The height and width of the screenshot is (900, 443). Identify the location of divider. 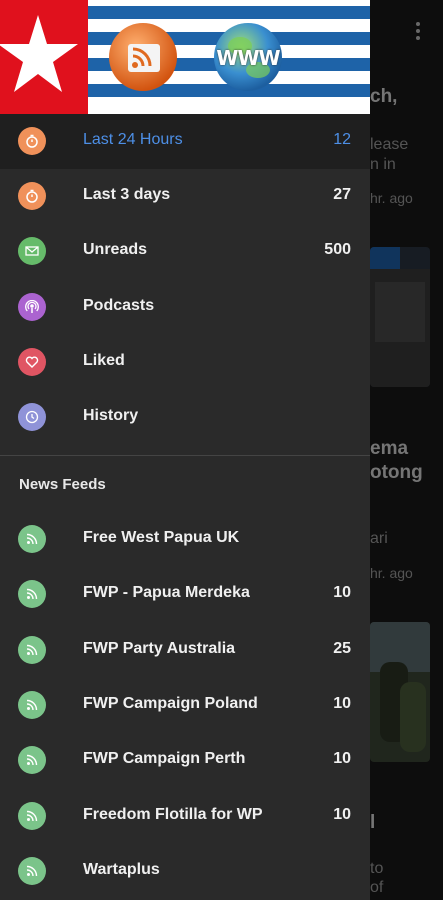
(185, 455).